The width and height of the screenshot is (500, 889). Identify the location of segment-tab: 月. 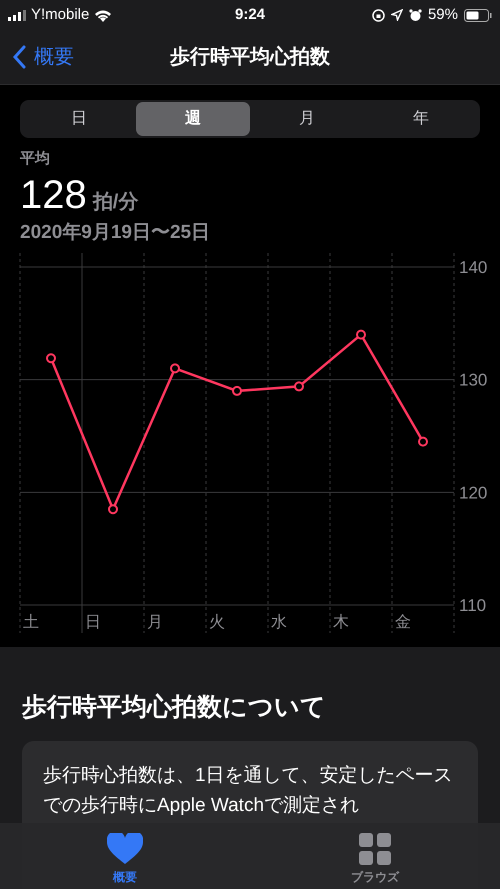
(307, 119).